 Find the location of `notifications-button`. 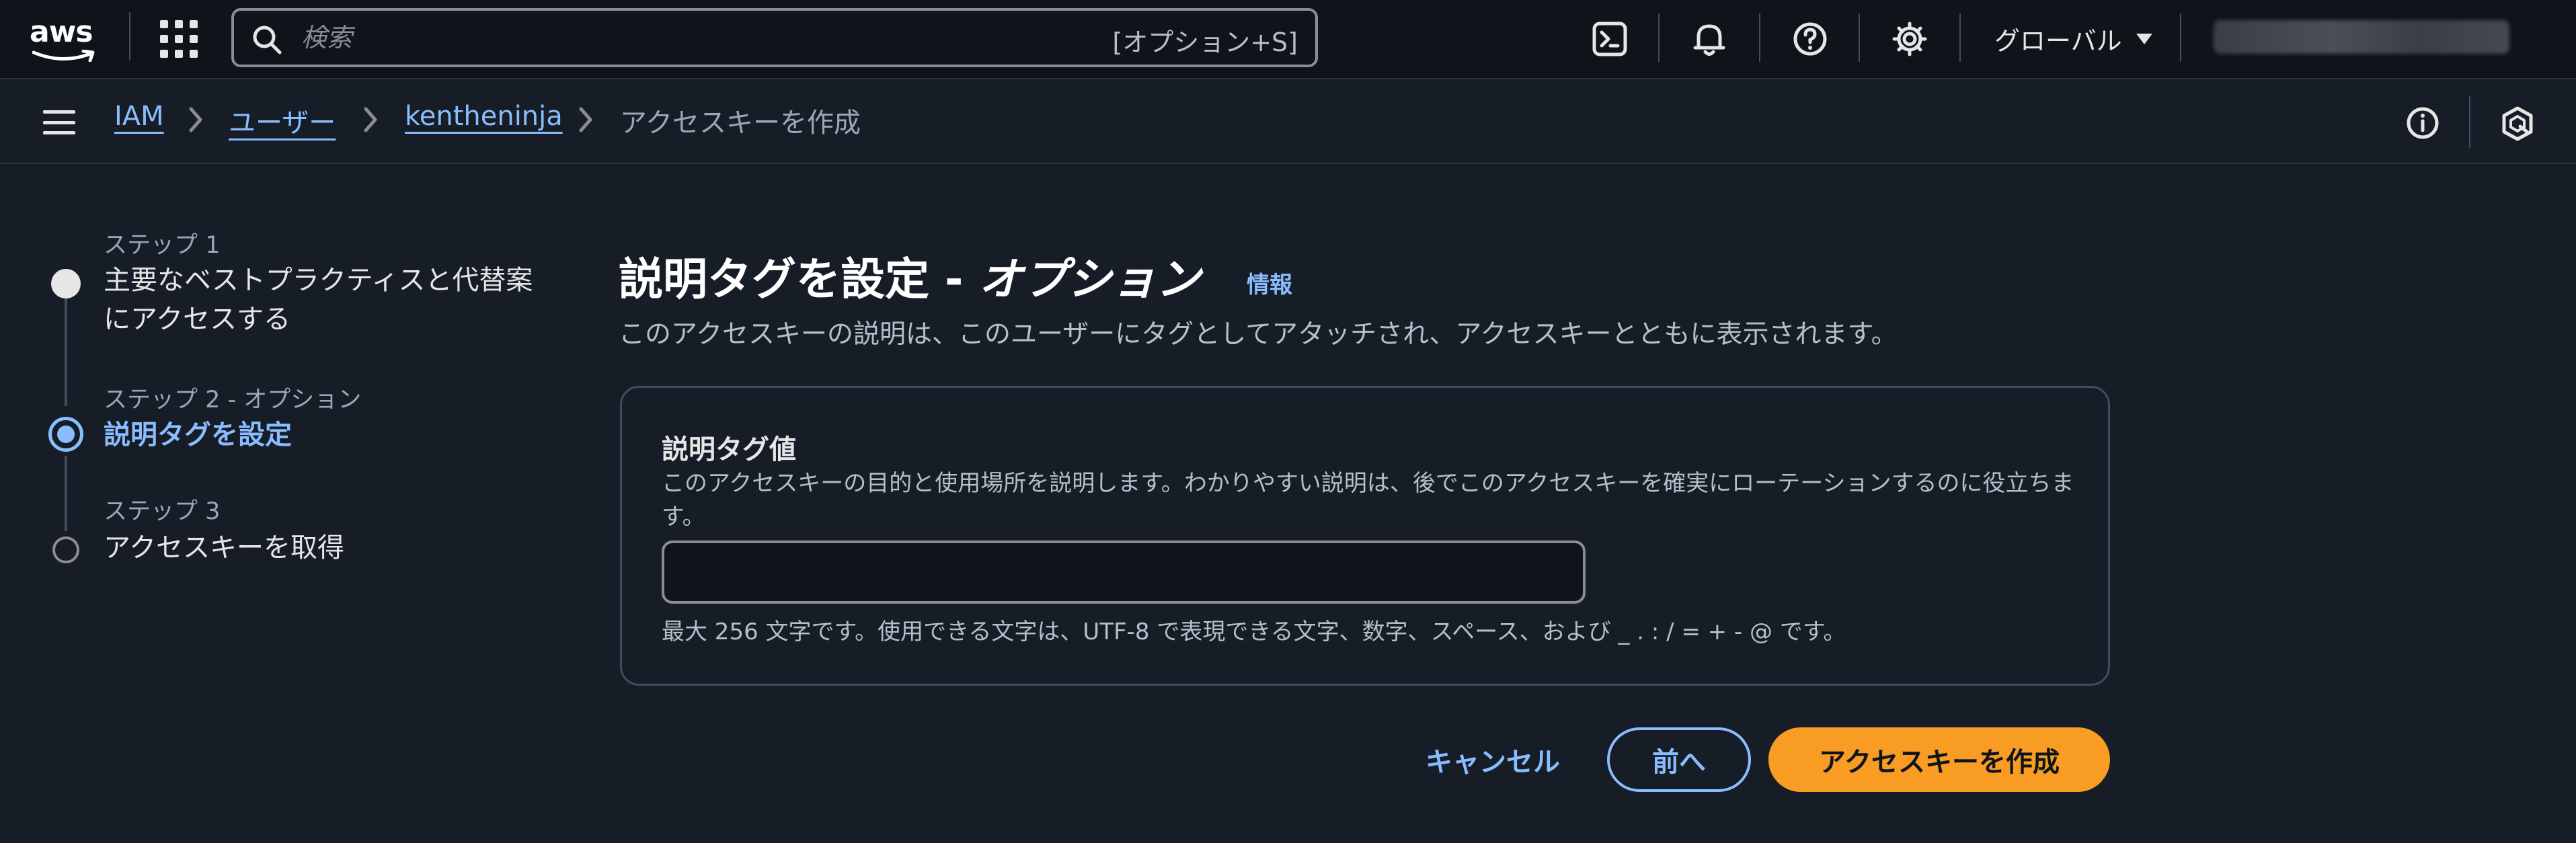

notifications-button is located at coordinates (1709, 39).